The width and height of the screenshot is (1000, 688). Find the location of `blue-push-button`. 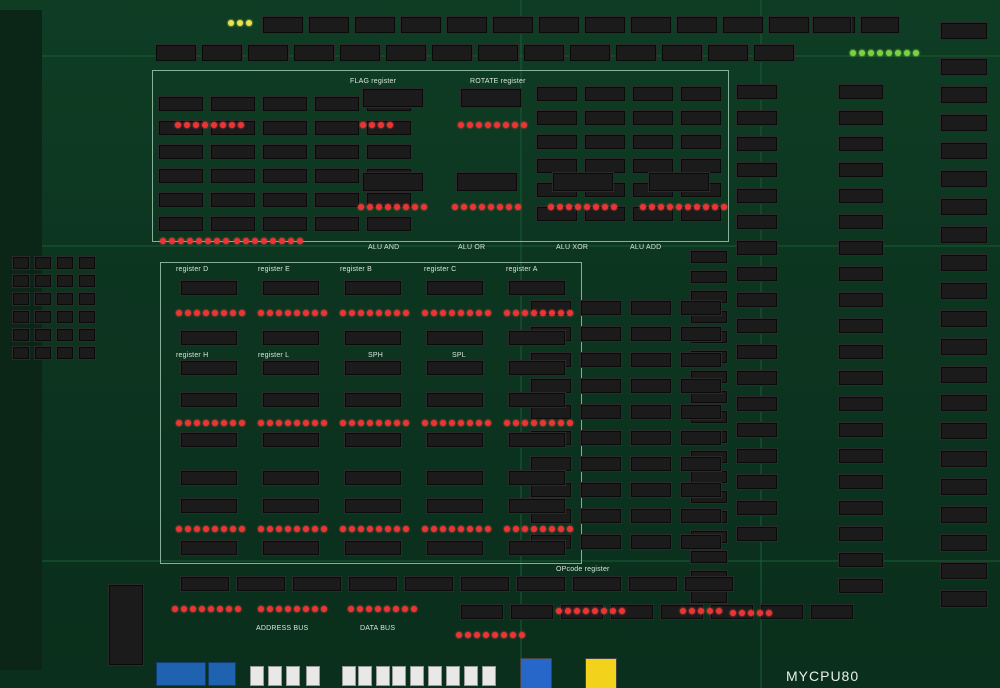

blue-push-button is located at coordinates (536, 673).